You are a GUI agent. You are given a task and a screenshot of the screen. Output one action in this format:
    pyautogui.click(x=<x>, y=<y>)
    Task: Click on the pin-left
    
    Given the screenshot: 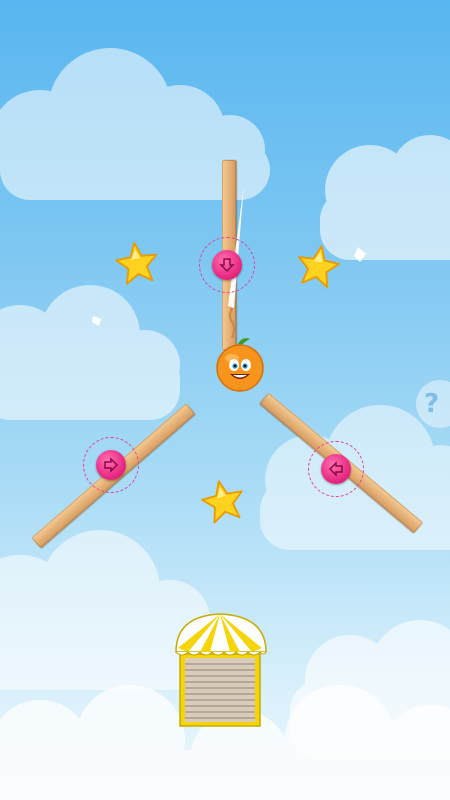 What is the action you would take?
    pyautogui.click(x=111, y=465)
    